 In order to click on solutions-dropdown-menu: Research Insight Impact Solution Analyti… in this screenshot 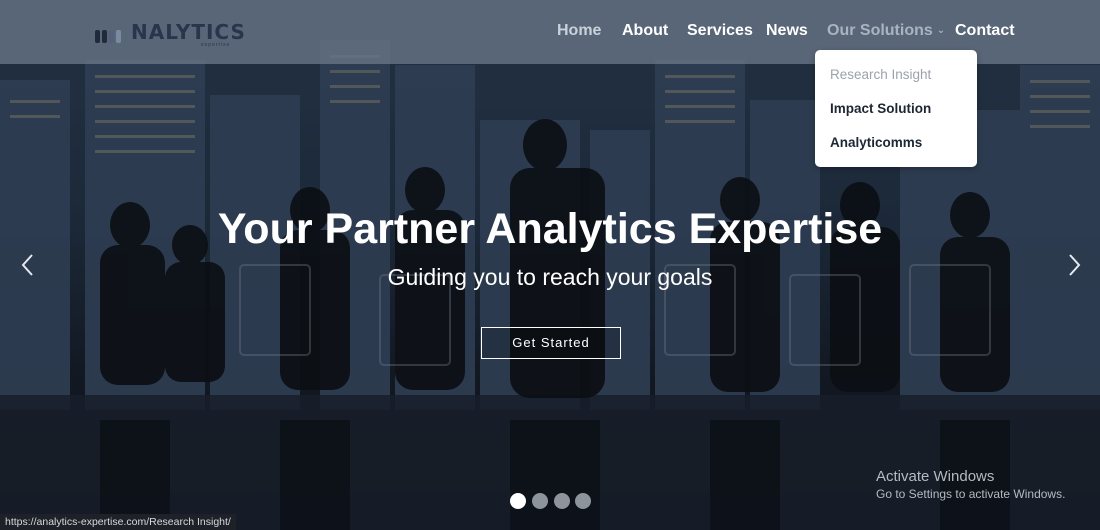, I will do `click(896, 108)`.